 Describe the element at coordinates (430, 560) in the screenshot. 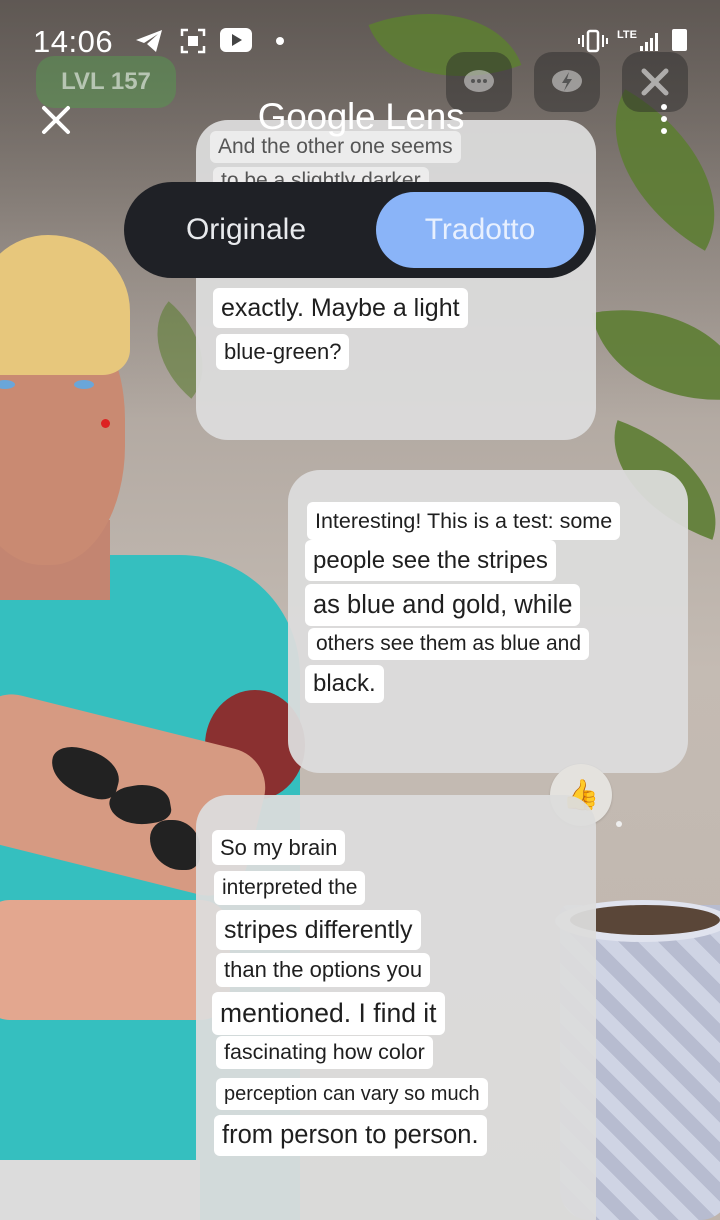

I see `translated-line: people see the stripes` at that location.